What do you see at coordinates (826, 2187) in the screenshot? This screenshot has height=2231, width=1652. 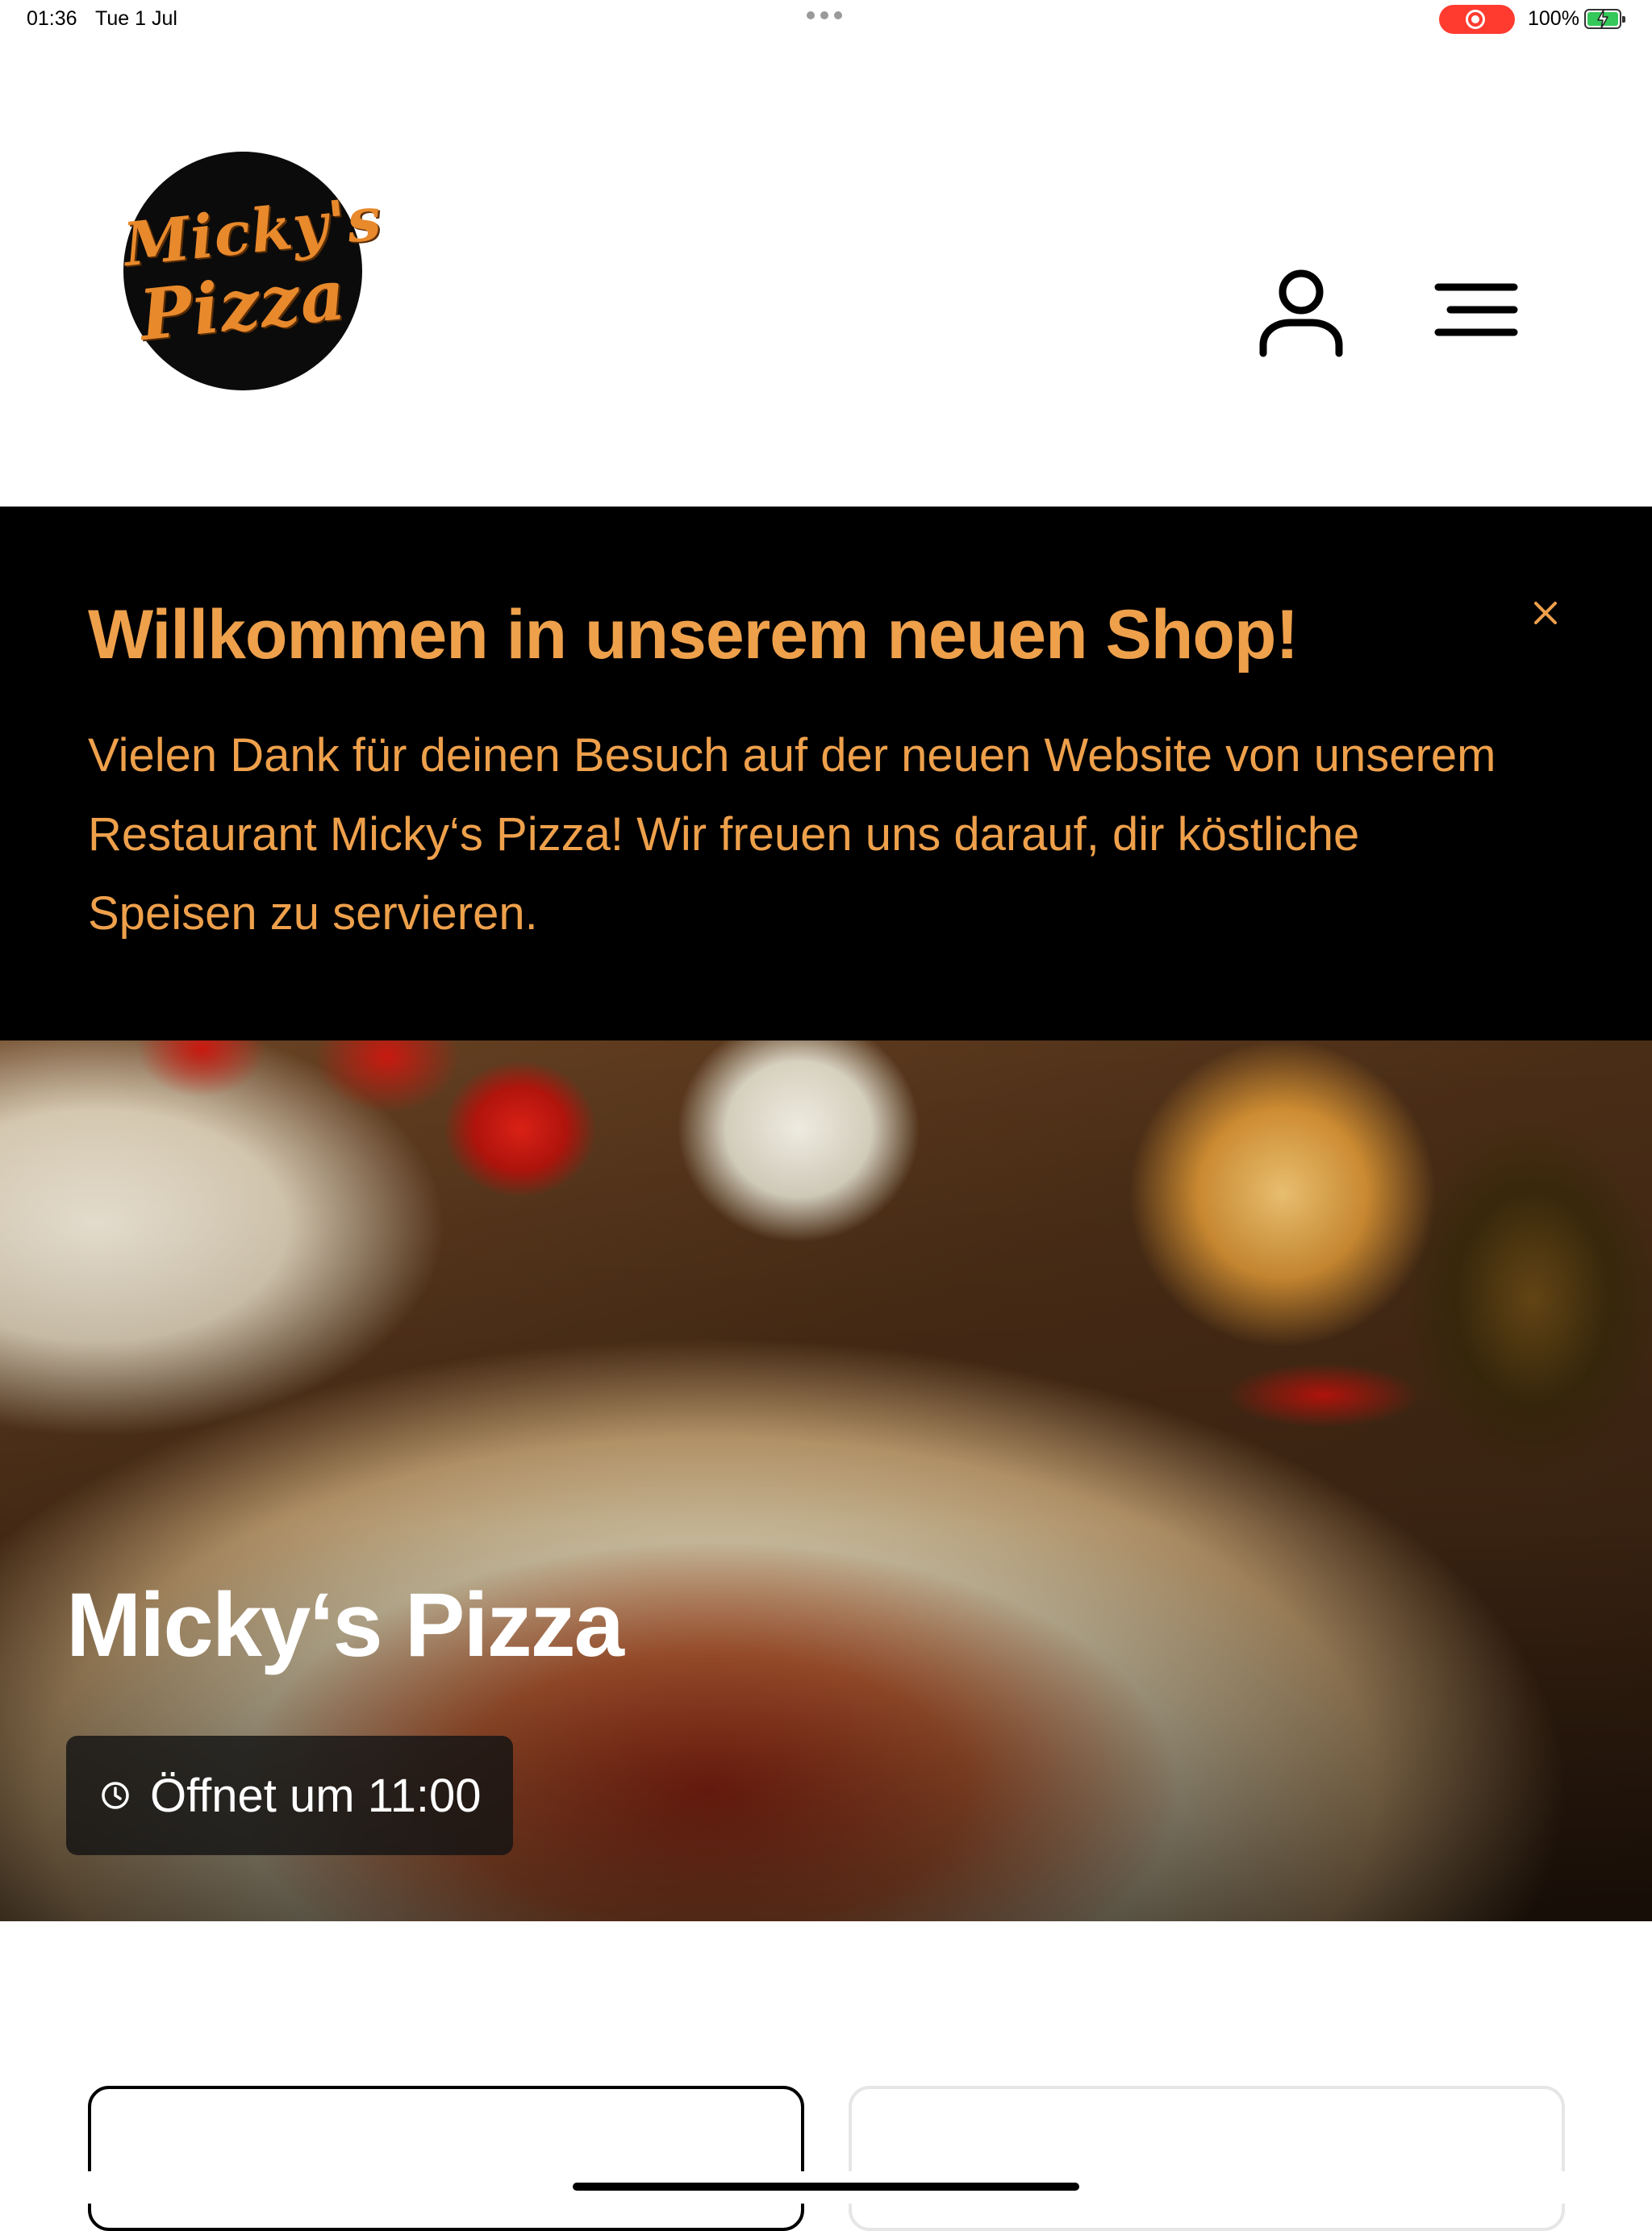 I see `home-indicator` at bounding box center [826, 2187].